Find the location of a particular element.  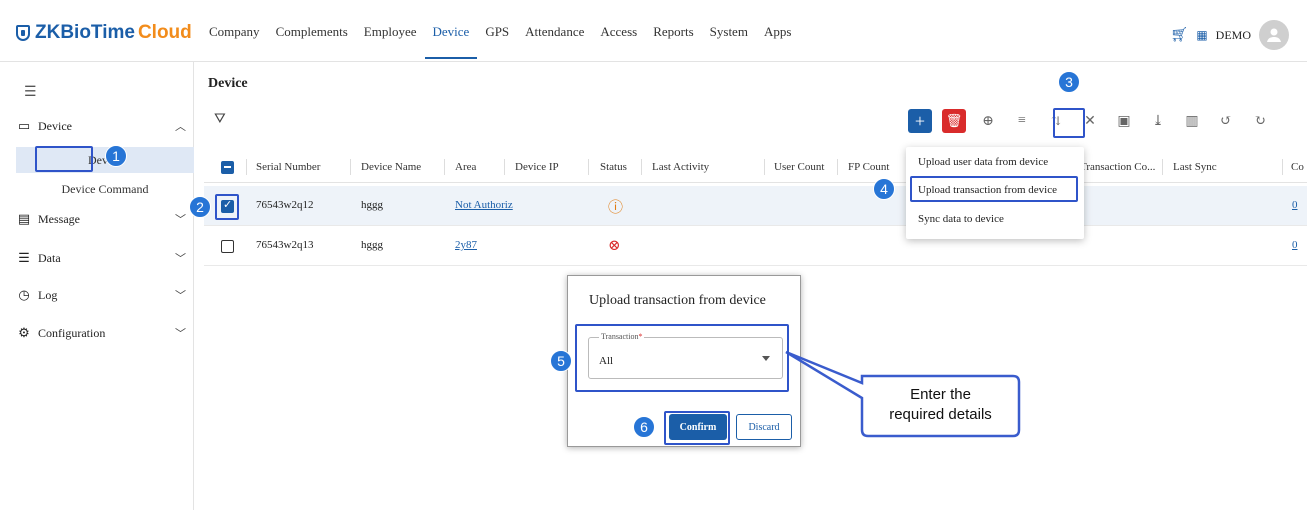

column-header: Last Sync is located at coordinates (1195, 167).